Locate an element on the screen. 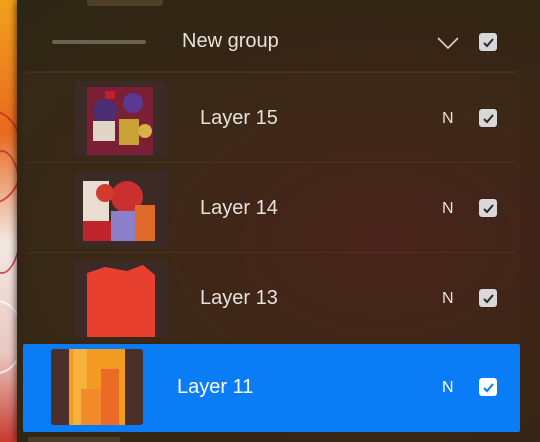 The width and height of the screenshot is (540, 442). layer-name: Layer 15 is located at coordinates (239, 118).